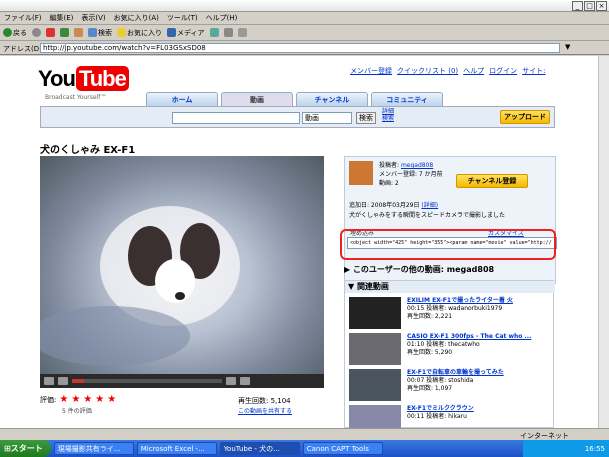 Image resolution: width=609 pixels, height=457 pixels. What do you see at coordinates (388, 115) in the screenshot?
I see `advanced-search-link: 詳細 検索` at bounding box center [388, 115].